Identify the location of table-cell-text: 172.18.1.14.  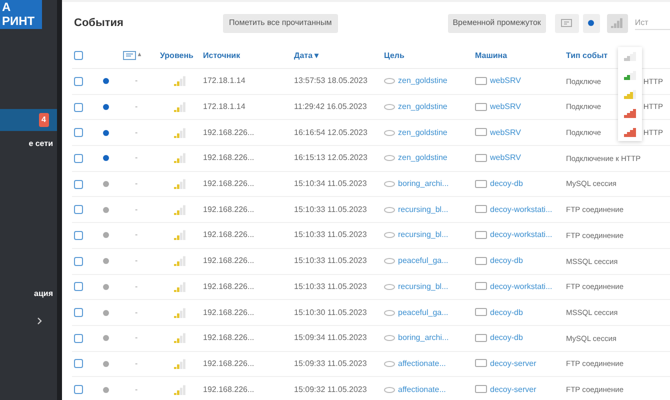
(224, 81).